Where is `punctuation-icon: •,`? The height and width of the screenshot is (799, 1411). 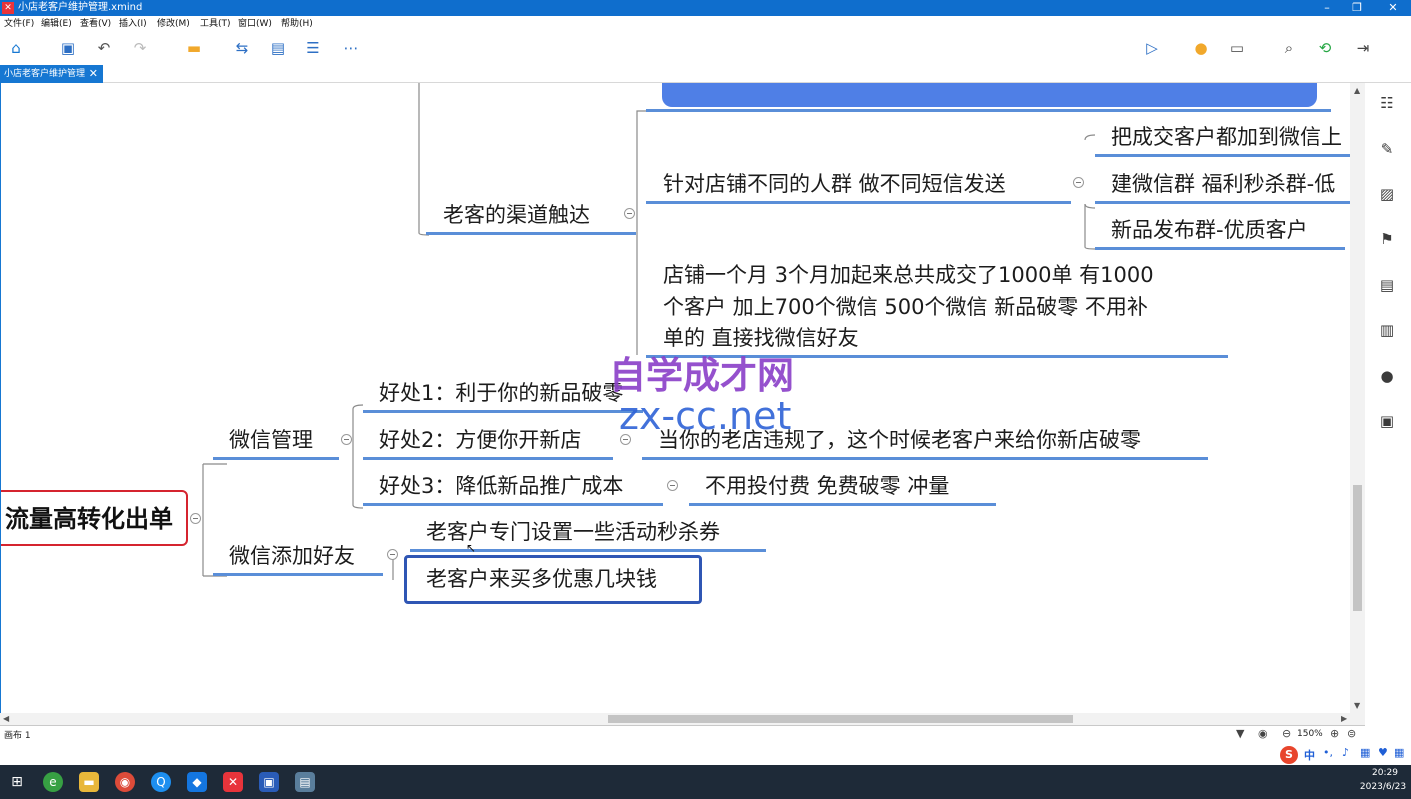 punctuation-icon: •, is located at coordinates (1328, 752).